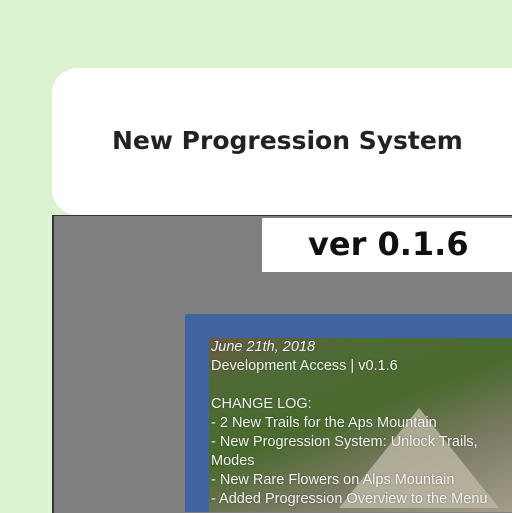  What do you see at coordinates (324, 423) in the screenshot?
I see `changelog-line: - 2 New Trails for the Aps Mountain` at bounding box center [324, 423].